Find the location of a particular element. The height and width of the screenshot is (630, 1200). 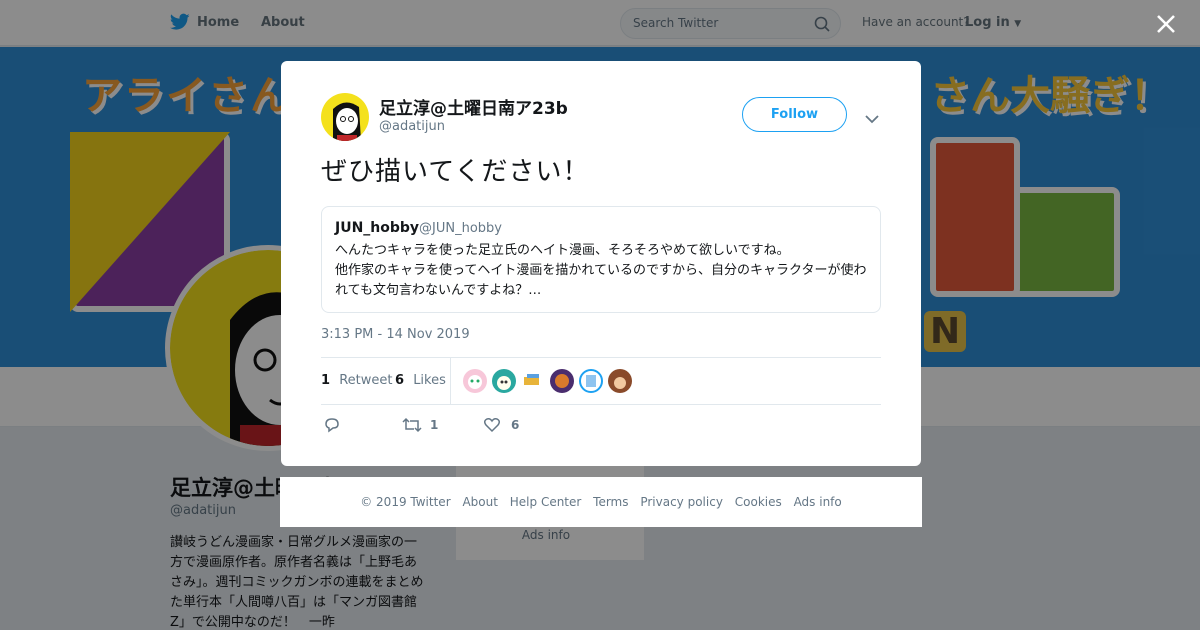

author-handle: @adatijun is located at coordinates (412, 126).